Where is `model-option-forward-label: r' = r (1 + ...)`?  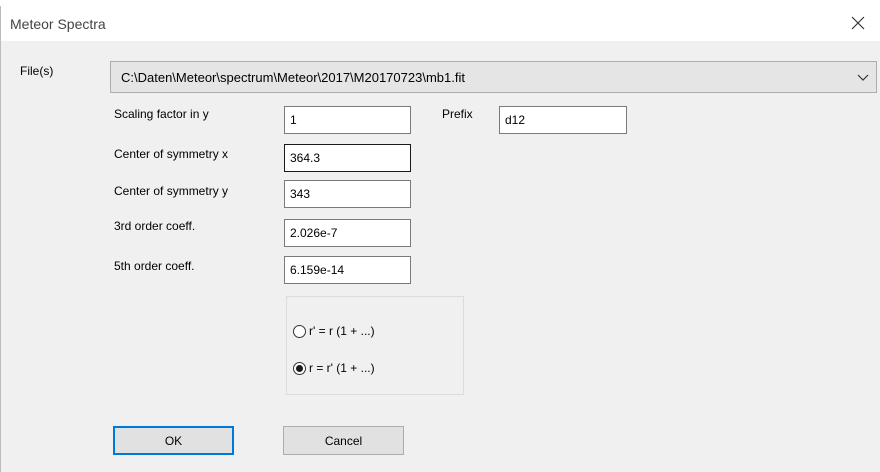 model-option-forward-label: r' = r (1 + ...) is located at coordinates (342, 331).